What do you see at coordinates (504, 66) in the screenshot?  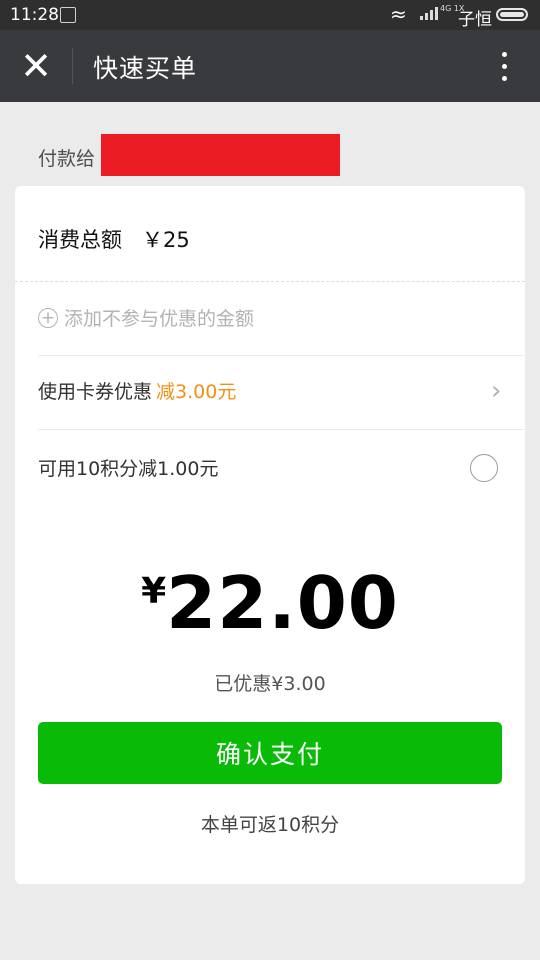 I see `more-vertical-icon` at bounding box center [504, 66].